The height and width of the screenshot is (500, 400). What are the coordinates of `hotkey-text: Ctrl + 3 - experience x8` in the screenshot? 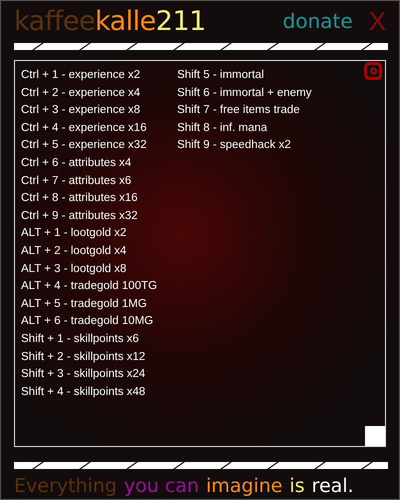 It's located at (81, 110).